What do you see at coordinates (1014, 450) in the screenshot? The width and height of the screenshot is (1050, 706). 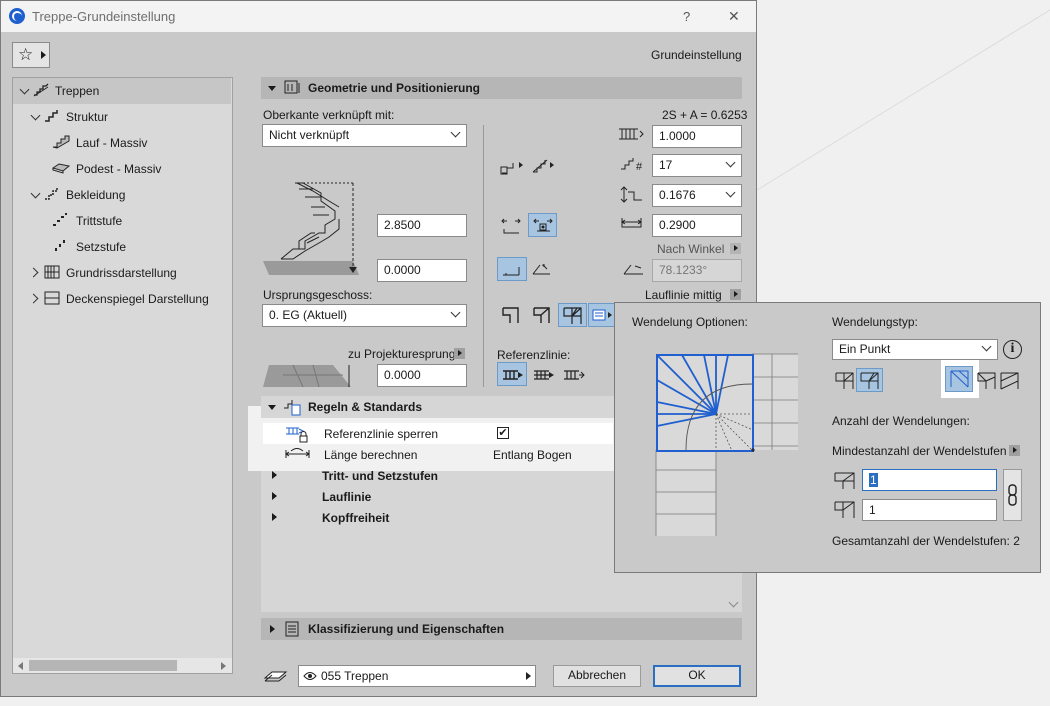 I see `min-steps-menu-button` at bounding box center [1014, 450].